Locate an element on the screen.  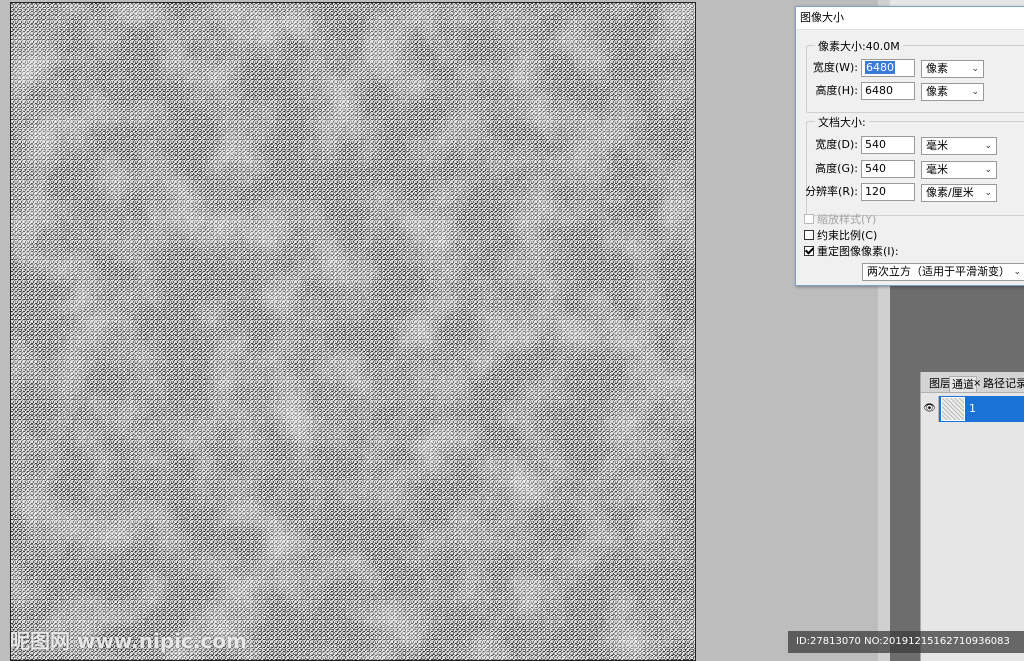
pixel-height-unit-select: 像素 ⌄ is located at coordinates (952, 92).